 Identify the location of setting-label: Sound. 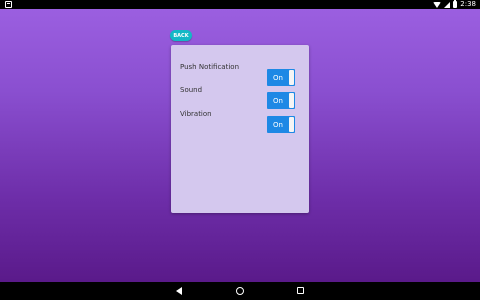
(191, 90).